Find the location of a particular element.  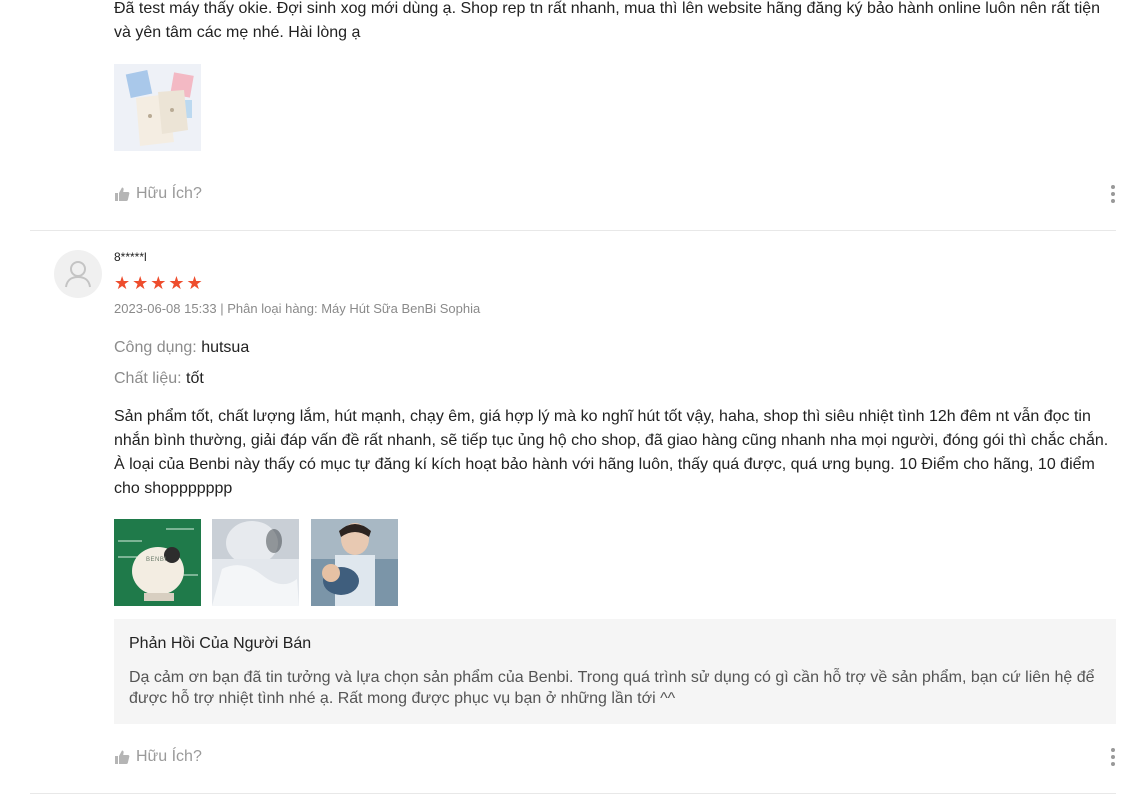

avatar is located at coordinates (78, 274).